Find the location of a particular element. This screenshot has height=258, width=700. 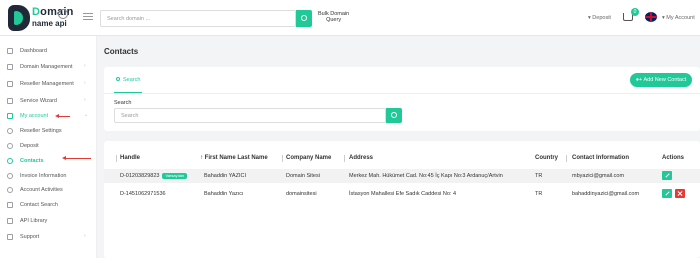

invoice-icon is located at coordinates (10, 176).